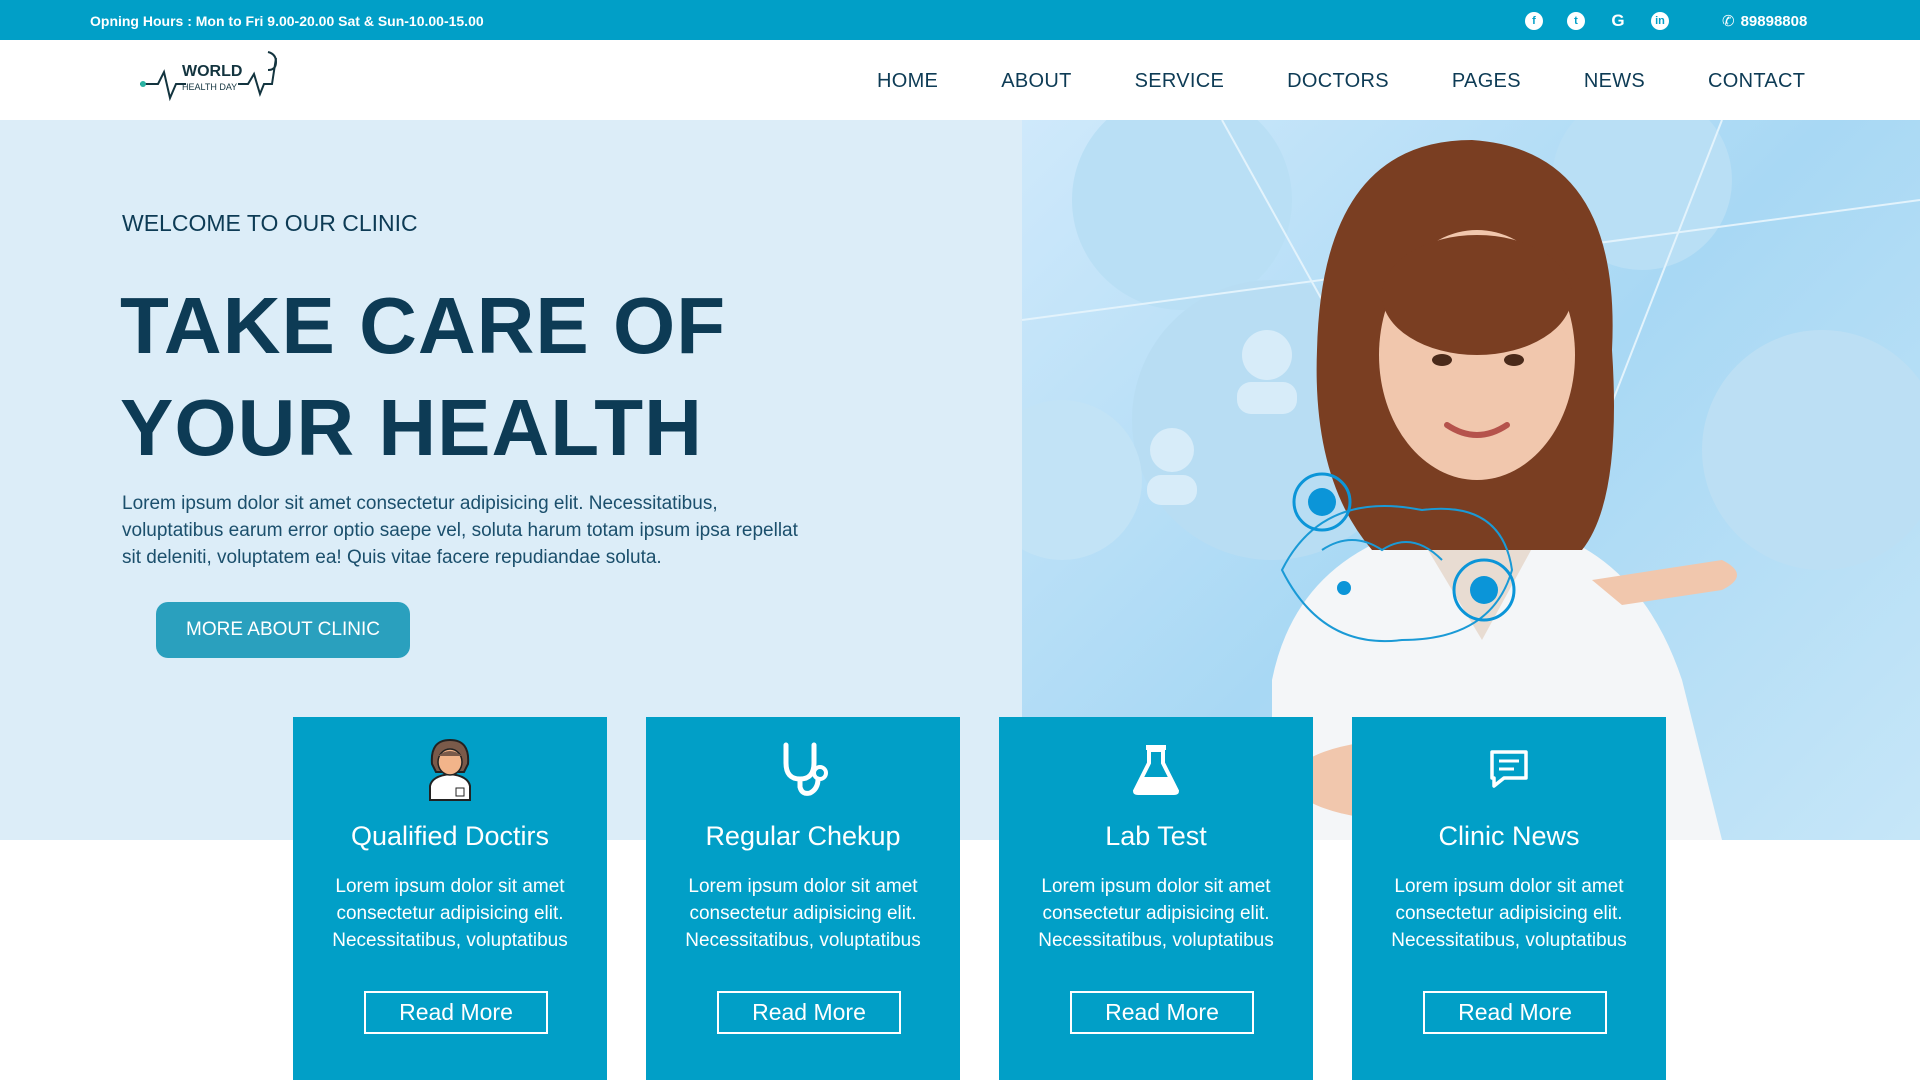  I want to click on nav-home: HOME, so click(907, 81).